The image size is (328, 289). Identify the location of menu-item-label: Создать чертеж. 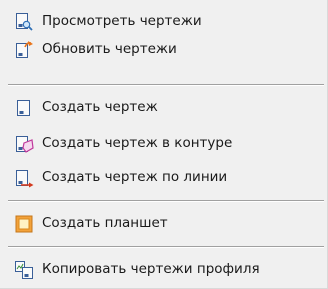
(100, 107).